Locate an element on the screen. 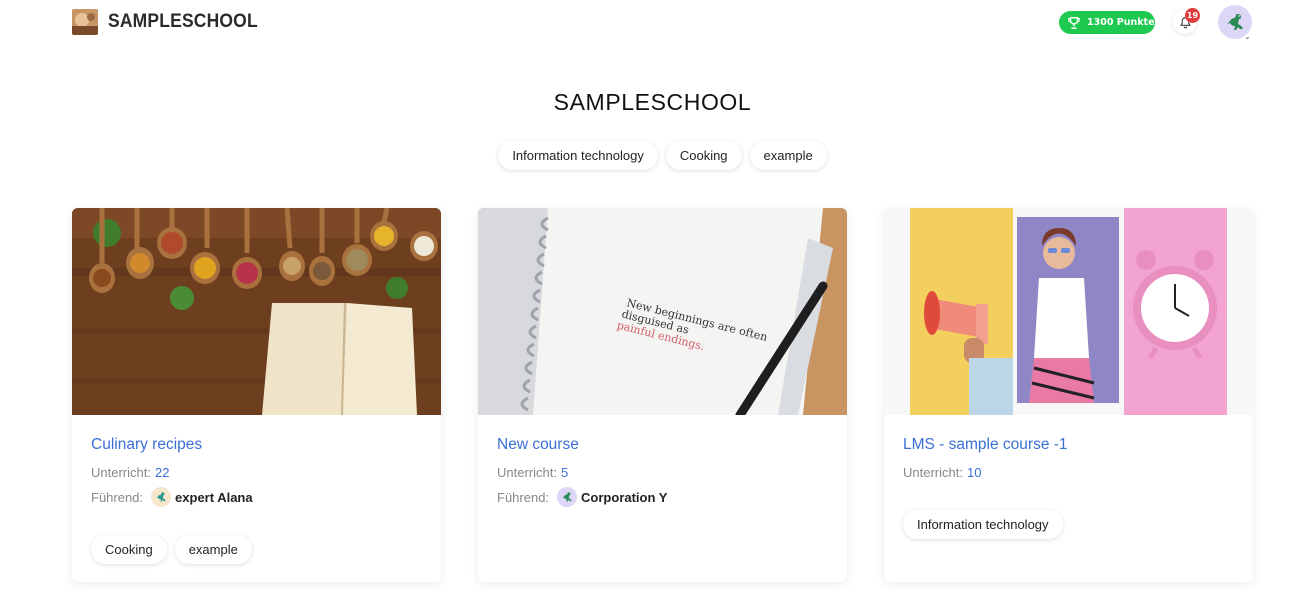 The image size is (1305, 609). tag-chip: Information technology is located at coordinates (983, 524).